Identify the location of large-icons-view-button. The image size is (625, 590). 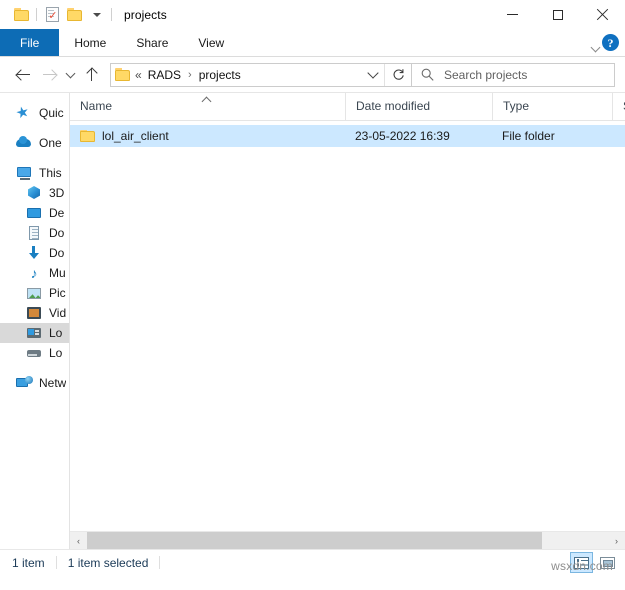
(607, 562).